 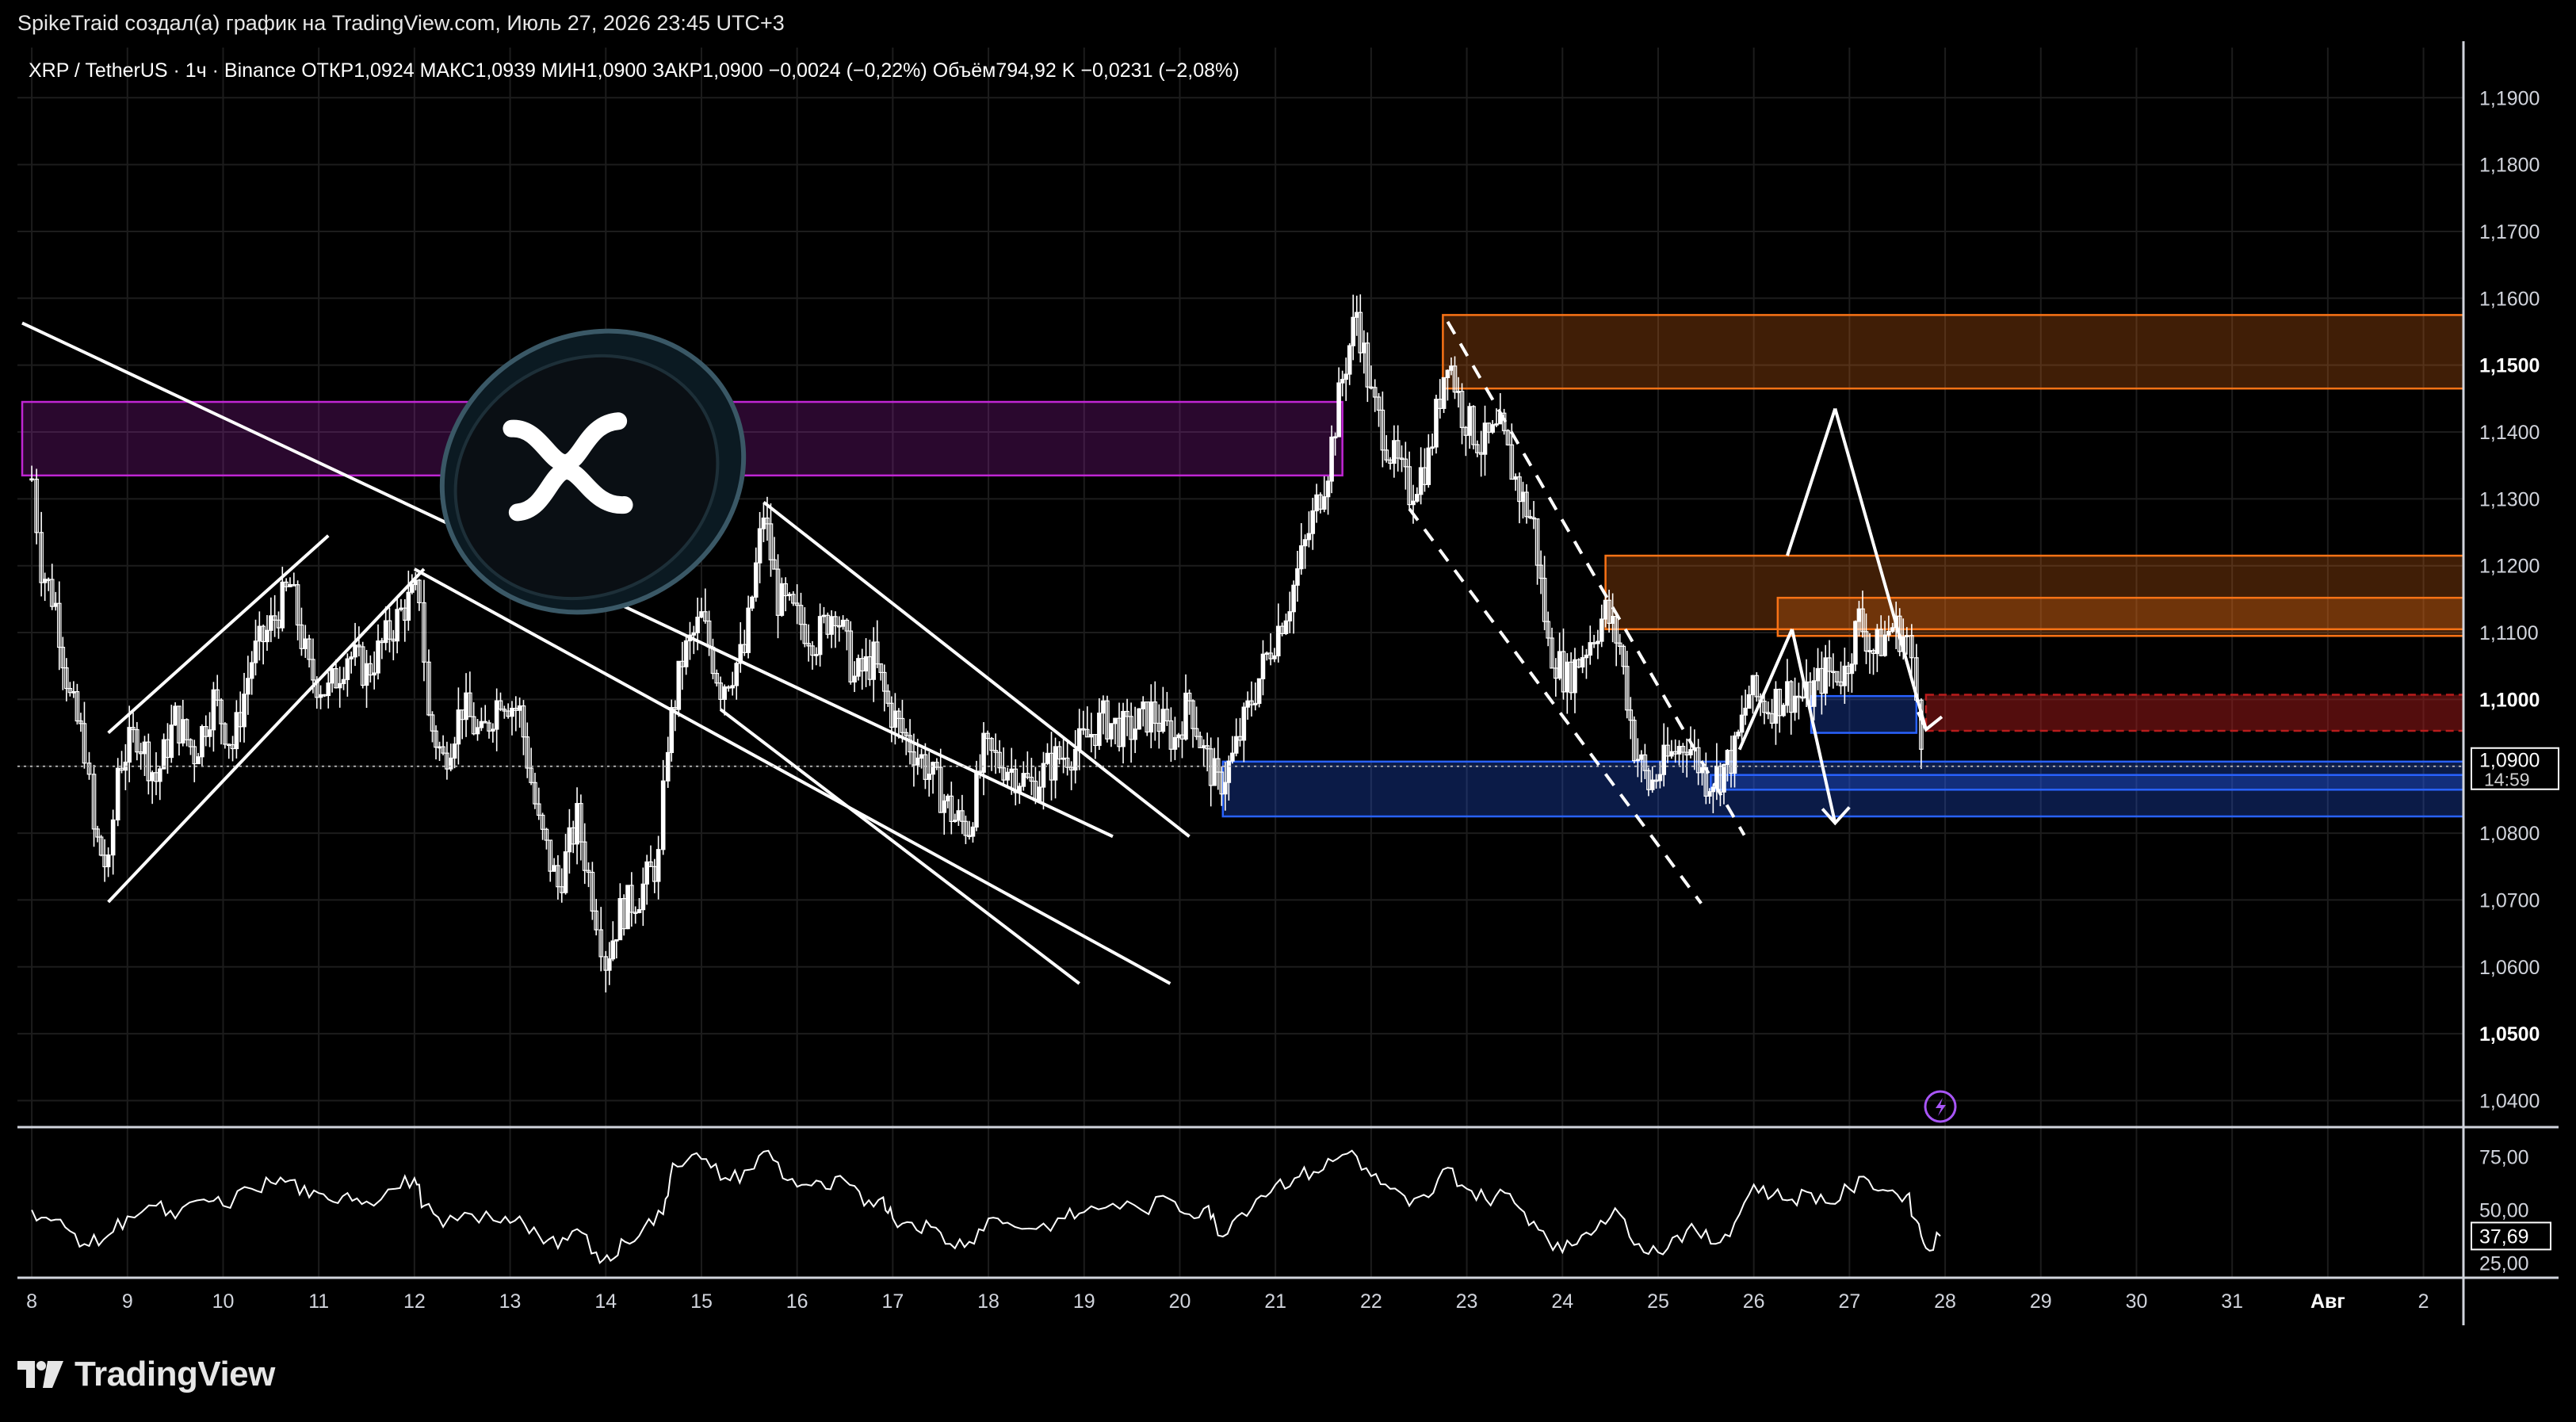 What do you see at coordinates (2509, 900) in the screenshot?
I see `price-tick-label: 1,0700` at bounding box center [2509, 900].